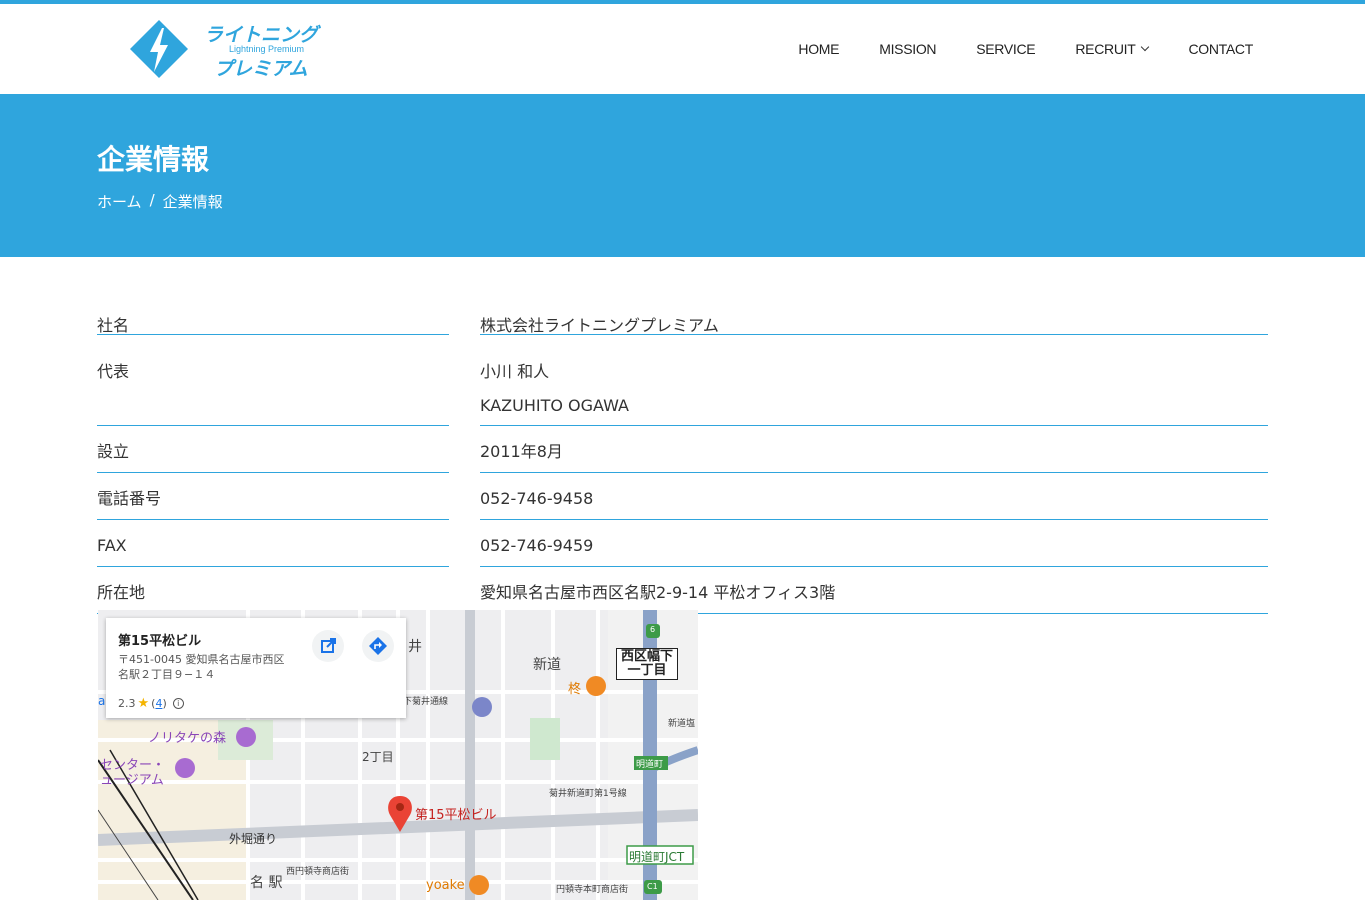 The height and width of the screenshot is (900, 1365). What do you see at coordinates (907, 49) in the screenshot?
I see `nav-mission: MISSION` at bounding box center [907, 49].